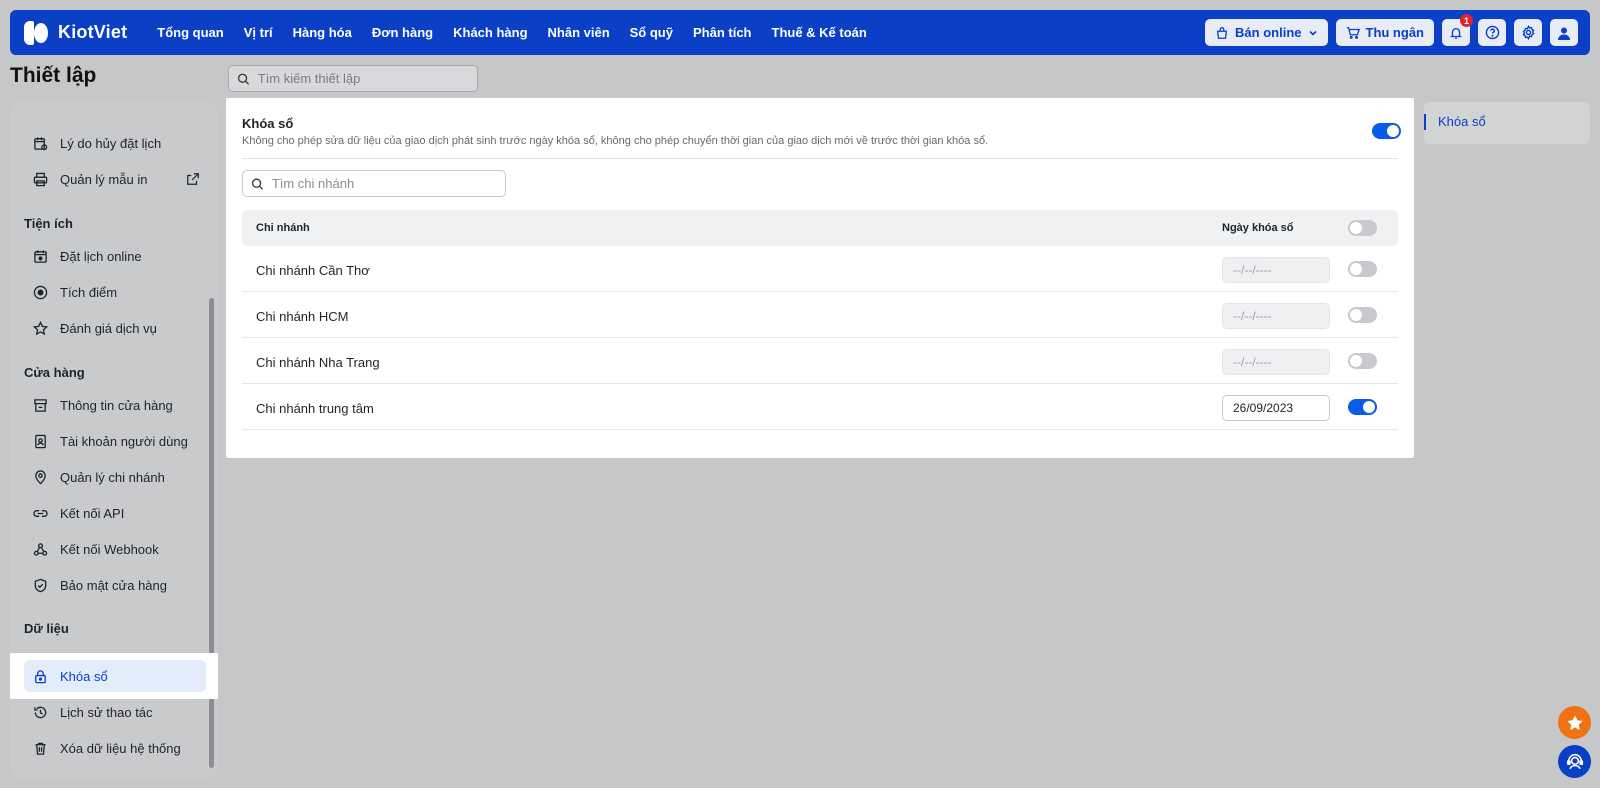 This screenshot has height=788, width=1600. What do you see at coordinates (384, 183) in the screenshot?
I see `branch-search-input` at bounding box center [384, 183].